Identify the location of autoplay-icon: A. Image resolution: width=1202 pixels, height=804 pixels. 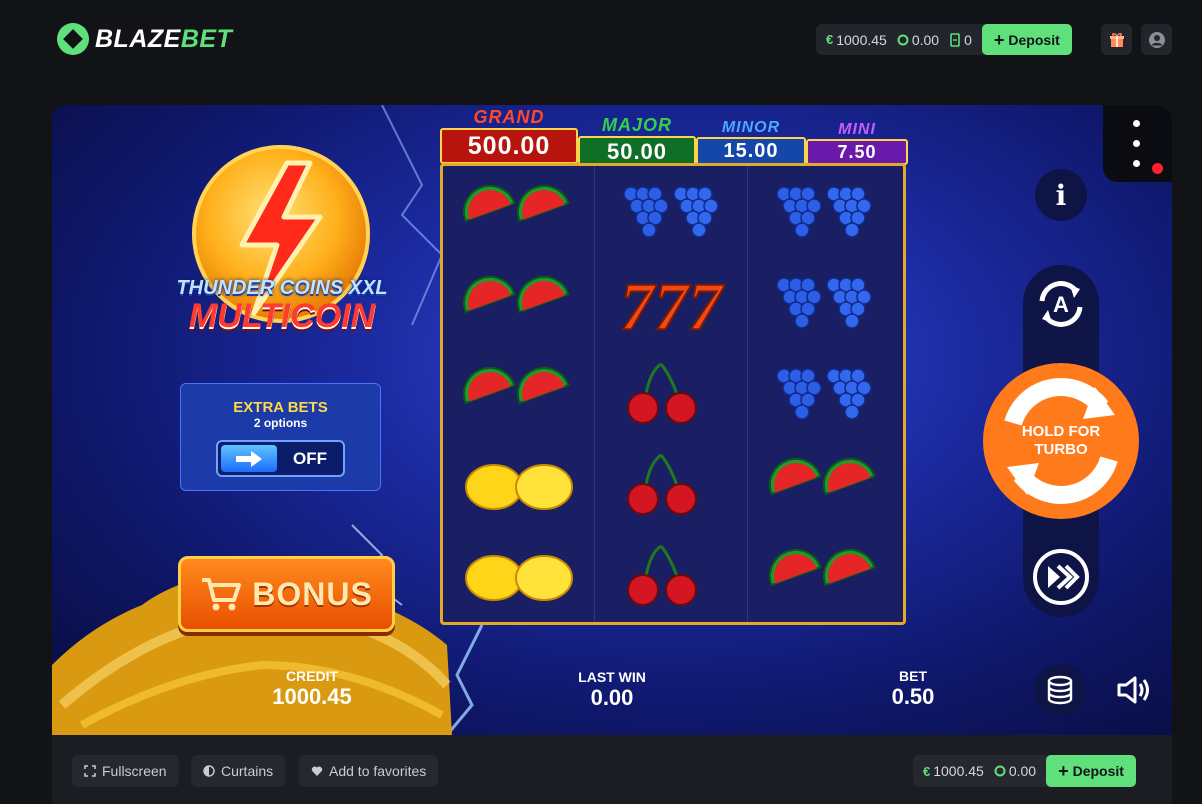
(1061, 304).